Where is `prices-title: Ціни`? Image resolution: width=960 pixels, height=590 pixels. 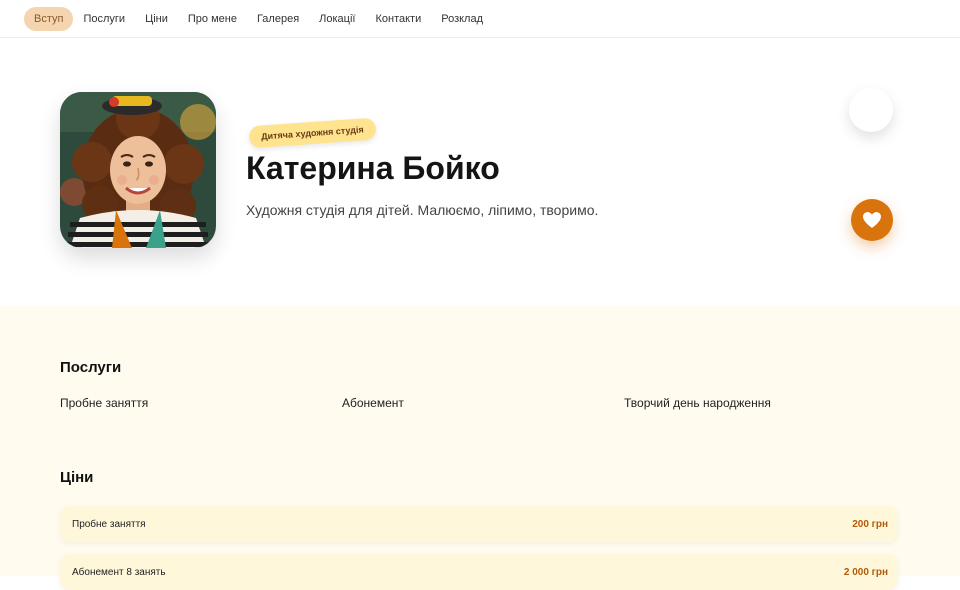 prices-title: Ціни is located at coordinates (77, 477).